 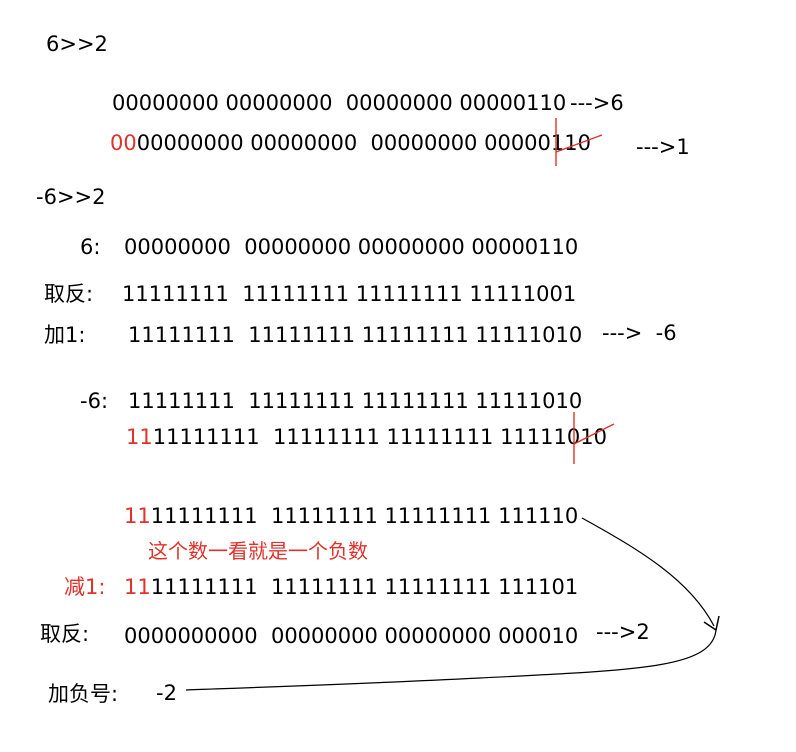 What do you see at coordinates (711, 623) in the screenshot?
I see `arrow-head` at bounding box center [711, 623].